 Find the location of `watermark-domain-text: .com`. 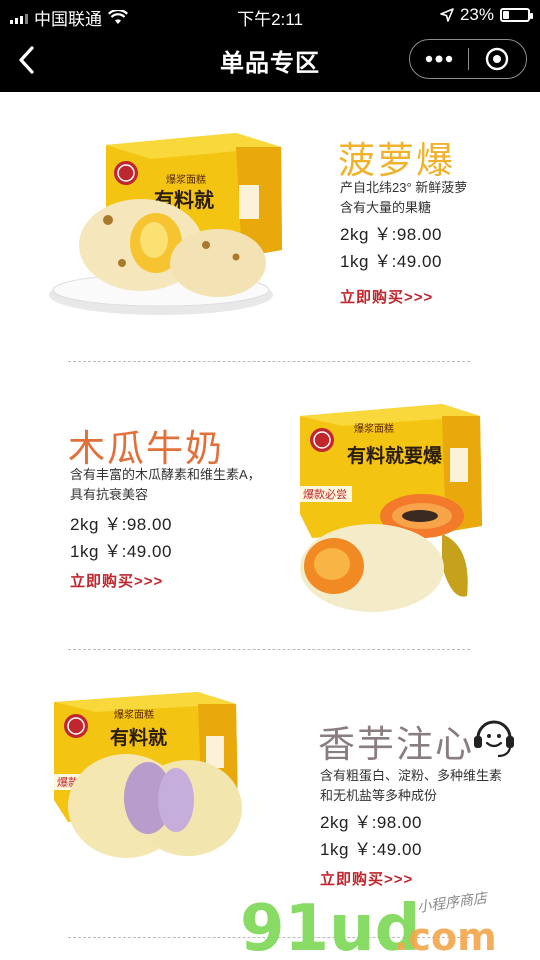

watermark-domain-text: .com is located at coordinates (445, 936).